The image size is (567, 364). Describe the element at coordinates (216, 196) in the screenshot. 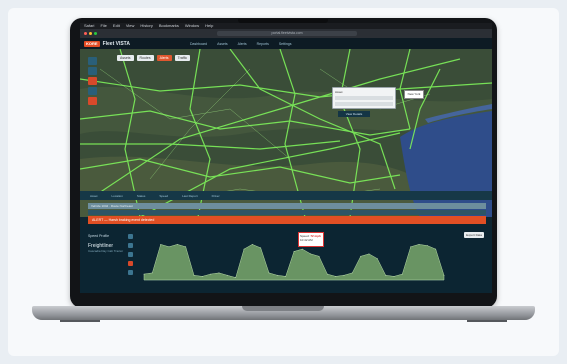

I see `col-driver: Driver` at that location.